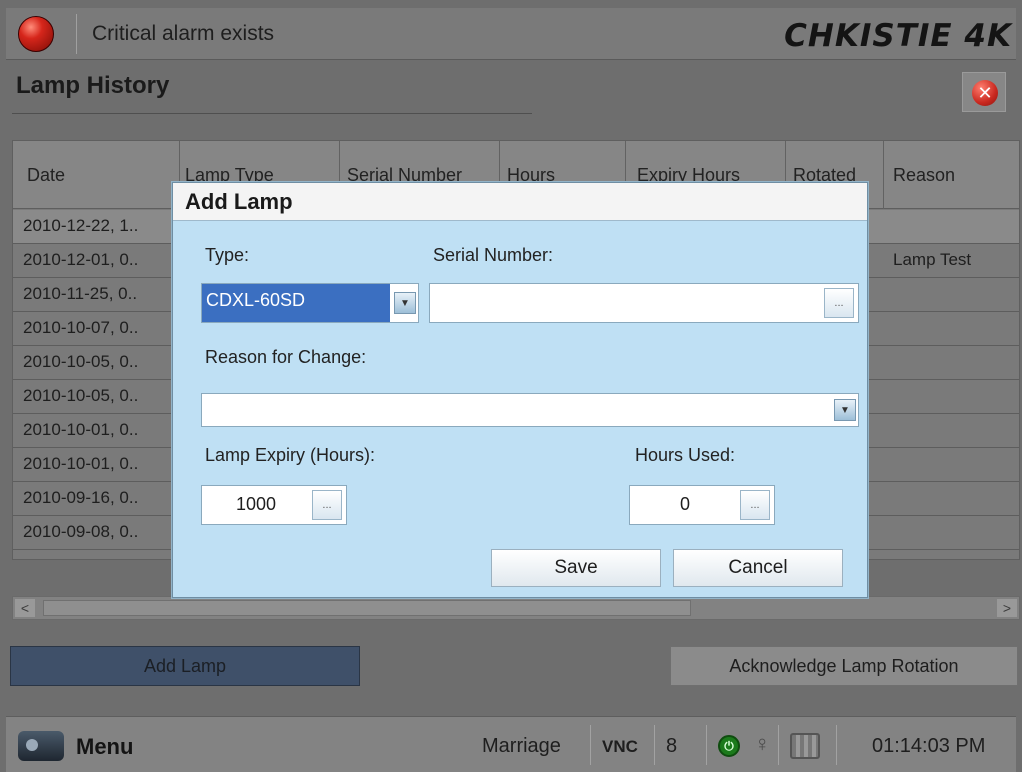 This screenshot has height=772, width=1022. What do you see at coordinates (924, 175) in the screenshot?
I see `column-header-reason: Reason` at bounding box center [924, 175].